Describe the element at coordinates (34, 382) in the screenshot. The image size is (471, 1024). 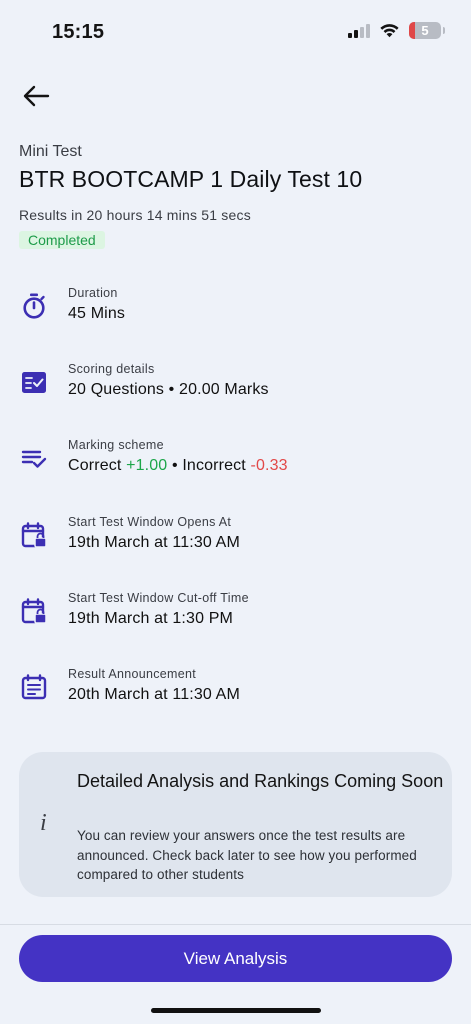
I see `checklist-icon` at that location.